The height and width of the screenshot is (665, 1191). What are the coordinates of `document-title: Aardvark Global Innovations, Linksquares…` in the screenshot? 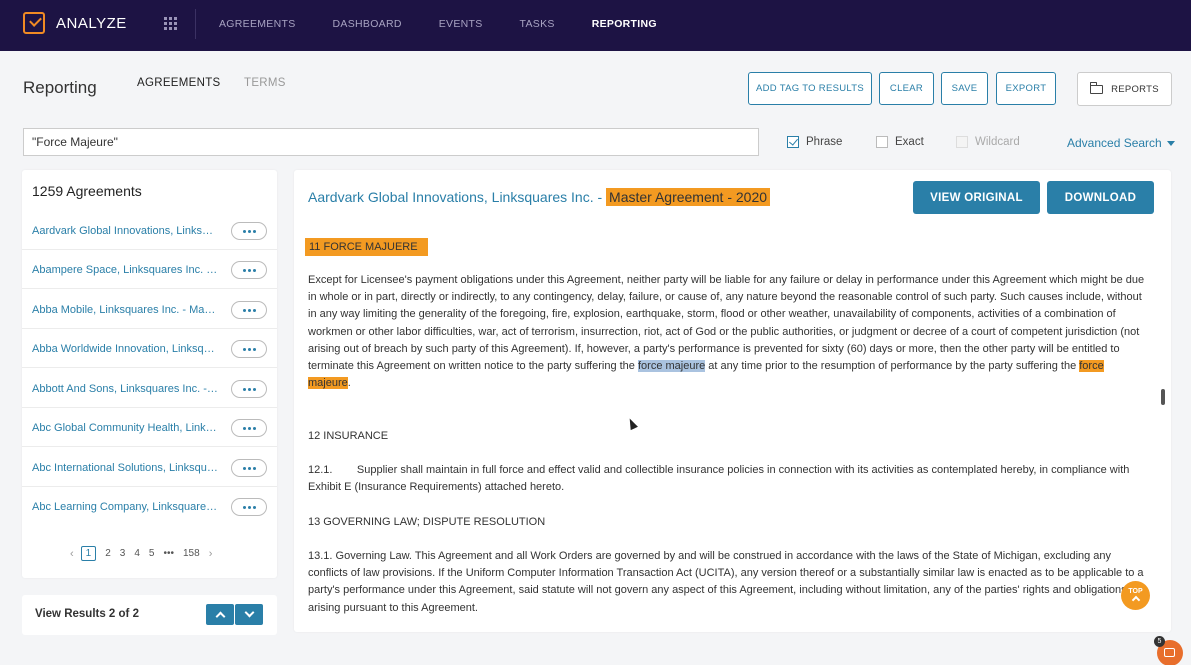 It's located at (539, 197).